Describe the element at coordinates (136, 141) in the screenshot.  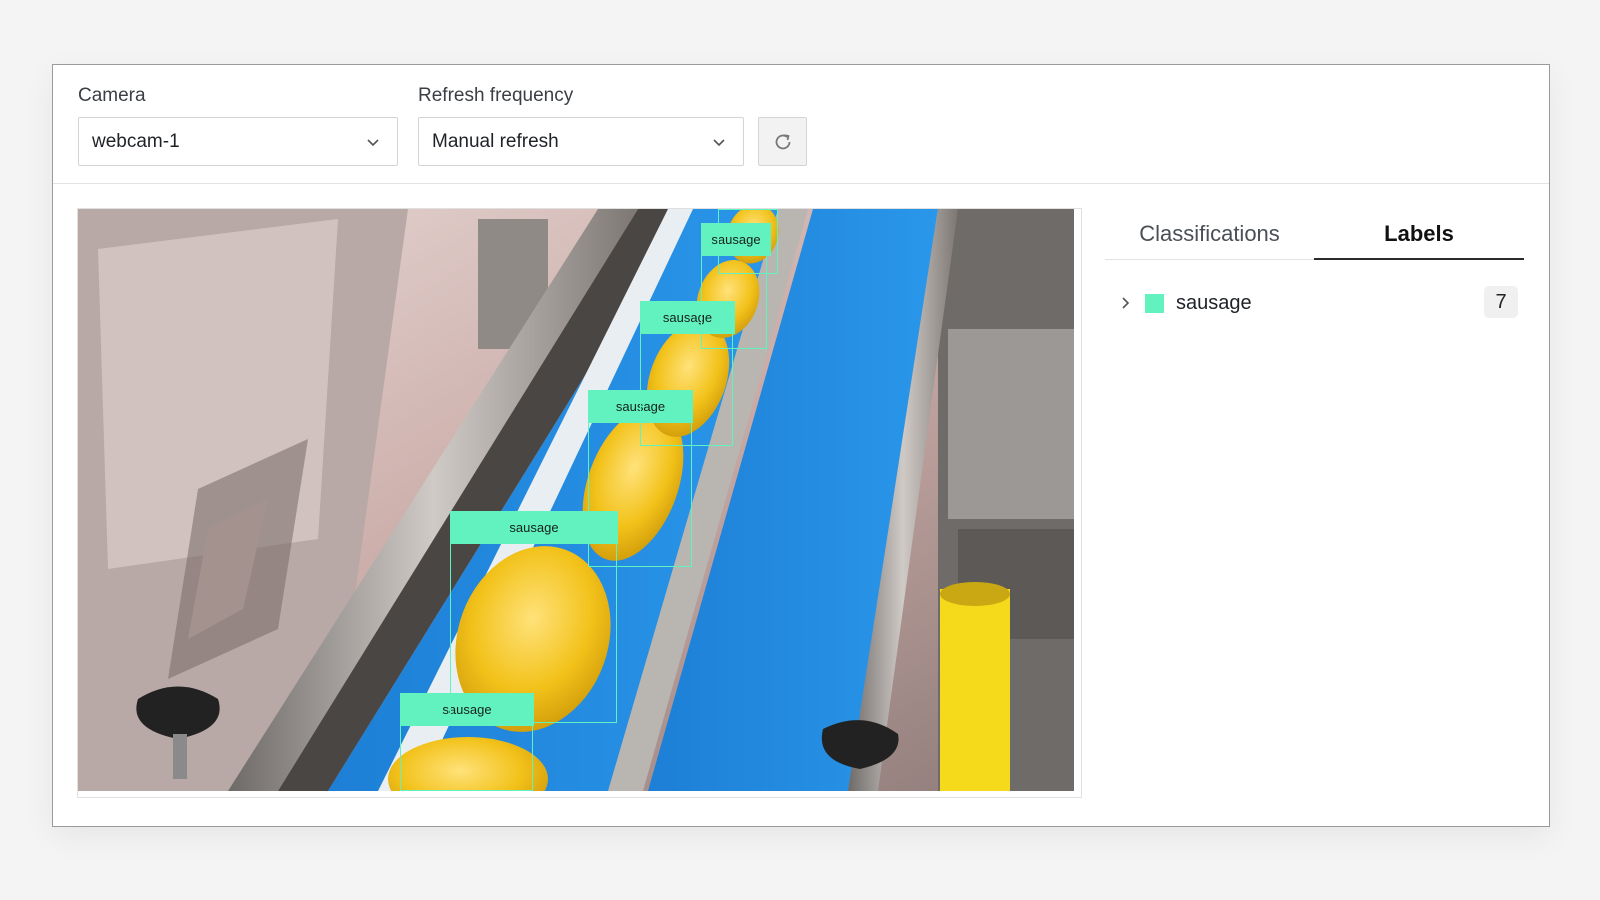
I see `camera-select-value: webcam-1` at that location.